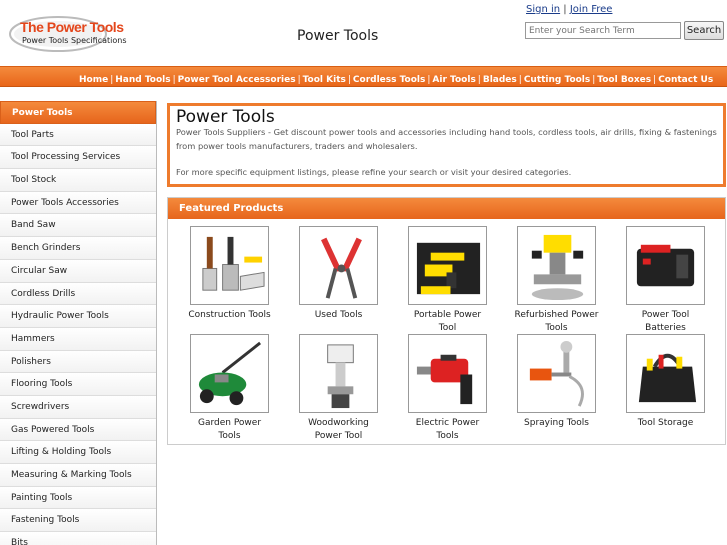  What do you see at coordinates (93, 80) in the screenshot?
I see `nav-link-home: Home` at bounding box center [93, 80].